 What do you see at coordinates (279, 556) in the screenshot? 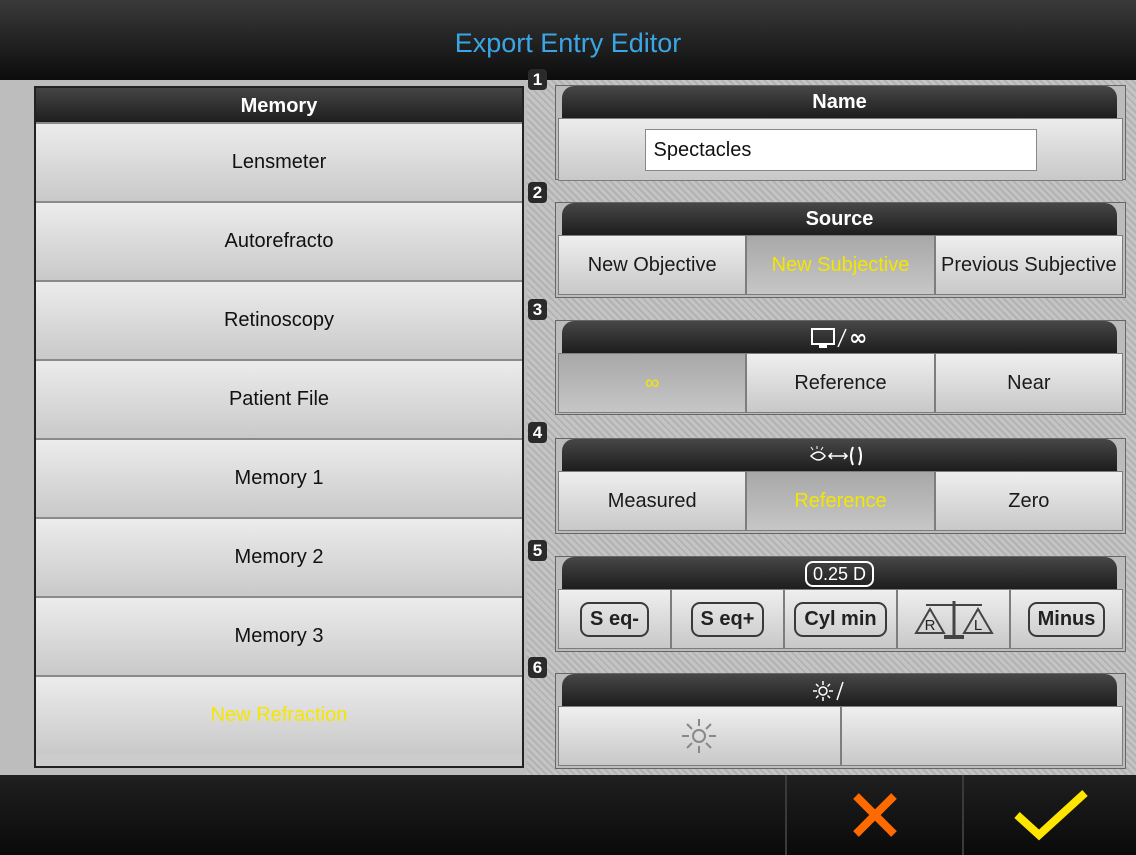
I see `memory-item-memory-2: Memory 2` at bounding box center [279, 556].